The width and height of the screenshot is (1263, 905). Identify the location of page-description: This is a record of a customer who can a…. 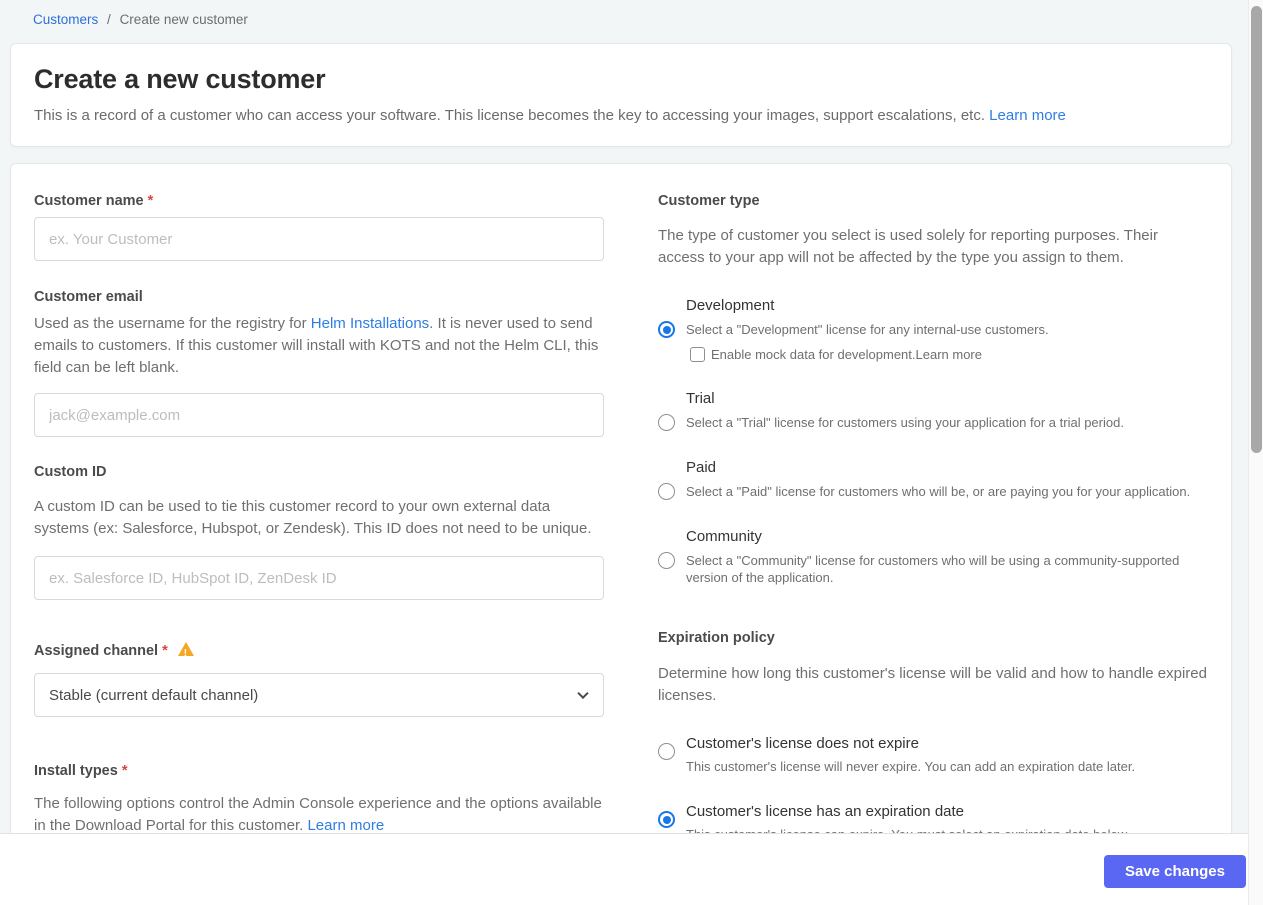
(621, 116).